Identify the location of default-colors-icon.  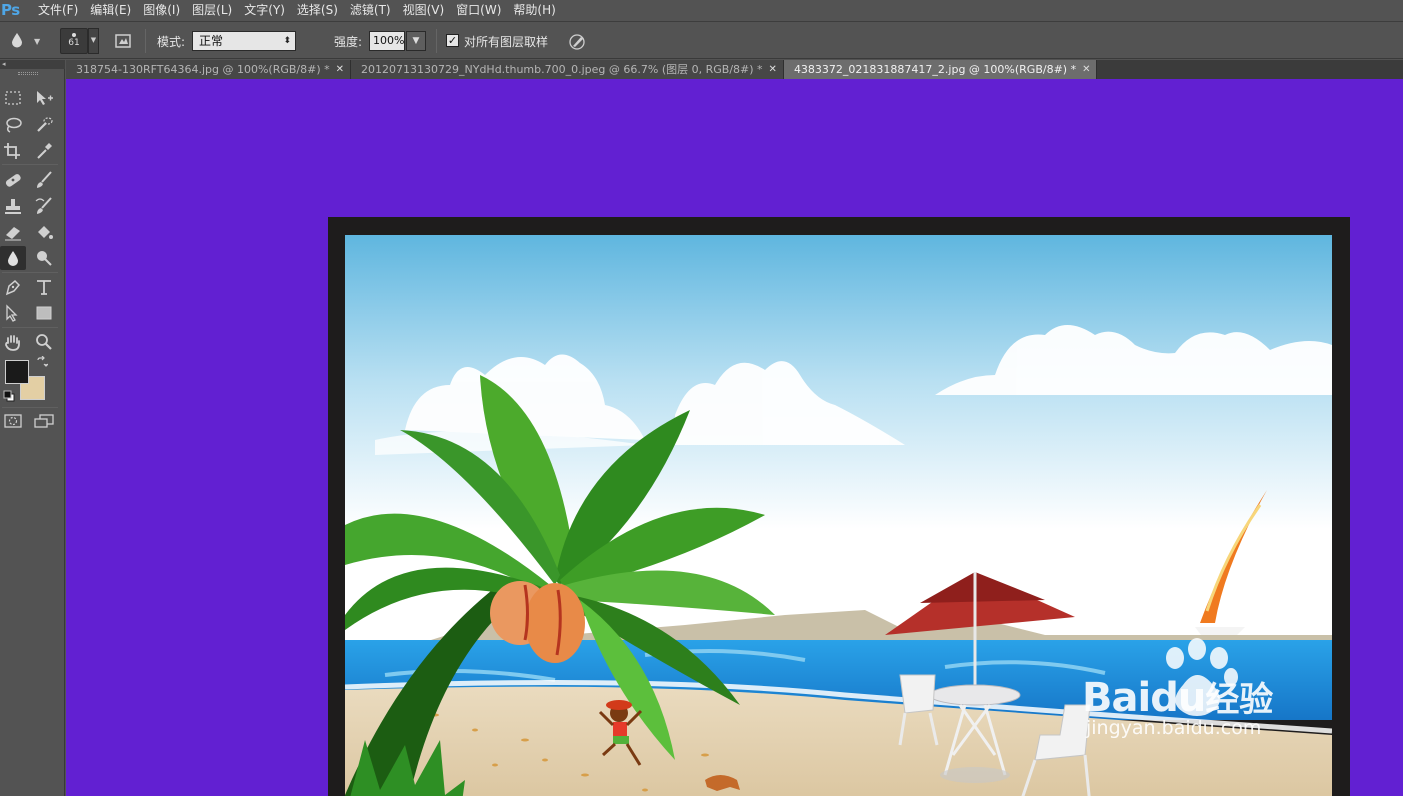
(9, 396).